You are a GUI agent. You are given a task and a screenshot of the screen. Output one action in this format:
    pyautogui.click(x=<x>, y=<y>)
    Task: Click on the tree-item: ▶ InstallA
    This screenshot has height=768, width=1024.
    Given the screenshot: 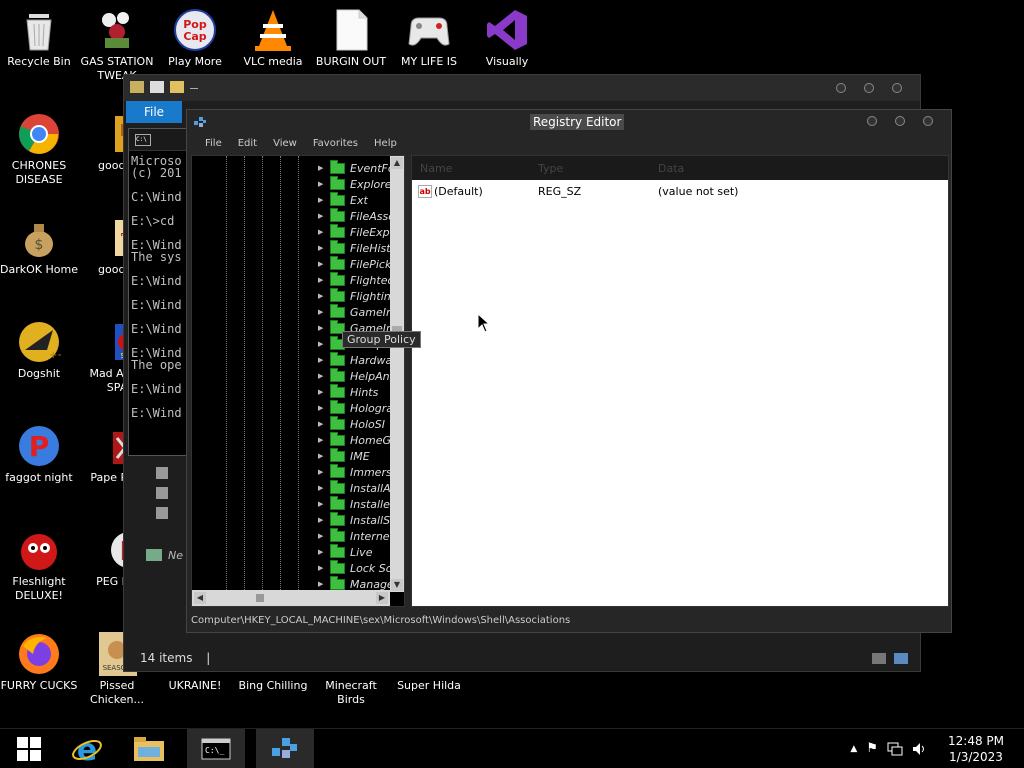 What is the action you would take?
    pyautogui.click(x=354, y=487)
    